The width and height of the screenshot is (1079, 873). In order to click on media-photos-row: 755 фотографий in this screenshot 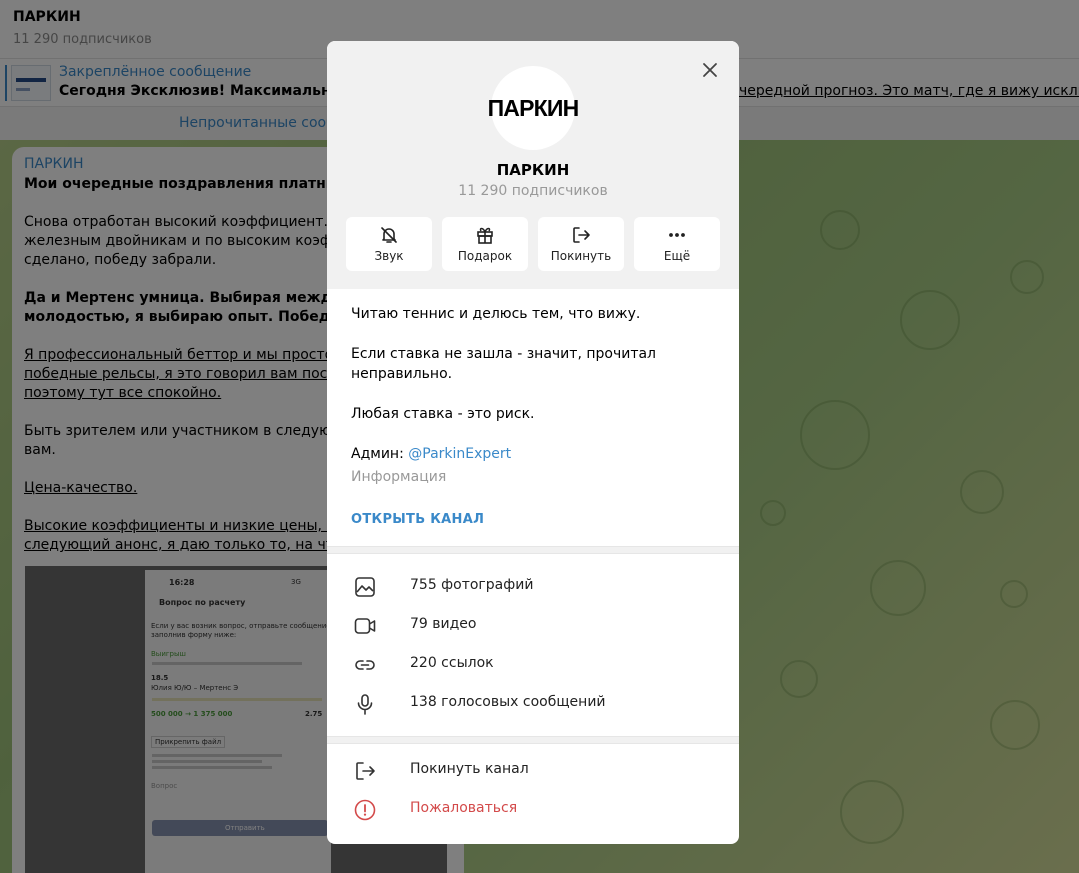, I will do `click(533, 586)`.